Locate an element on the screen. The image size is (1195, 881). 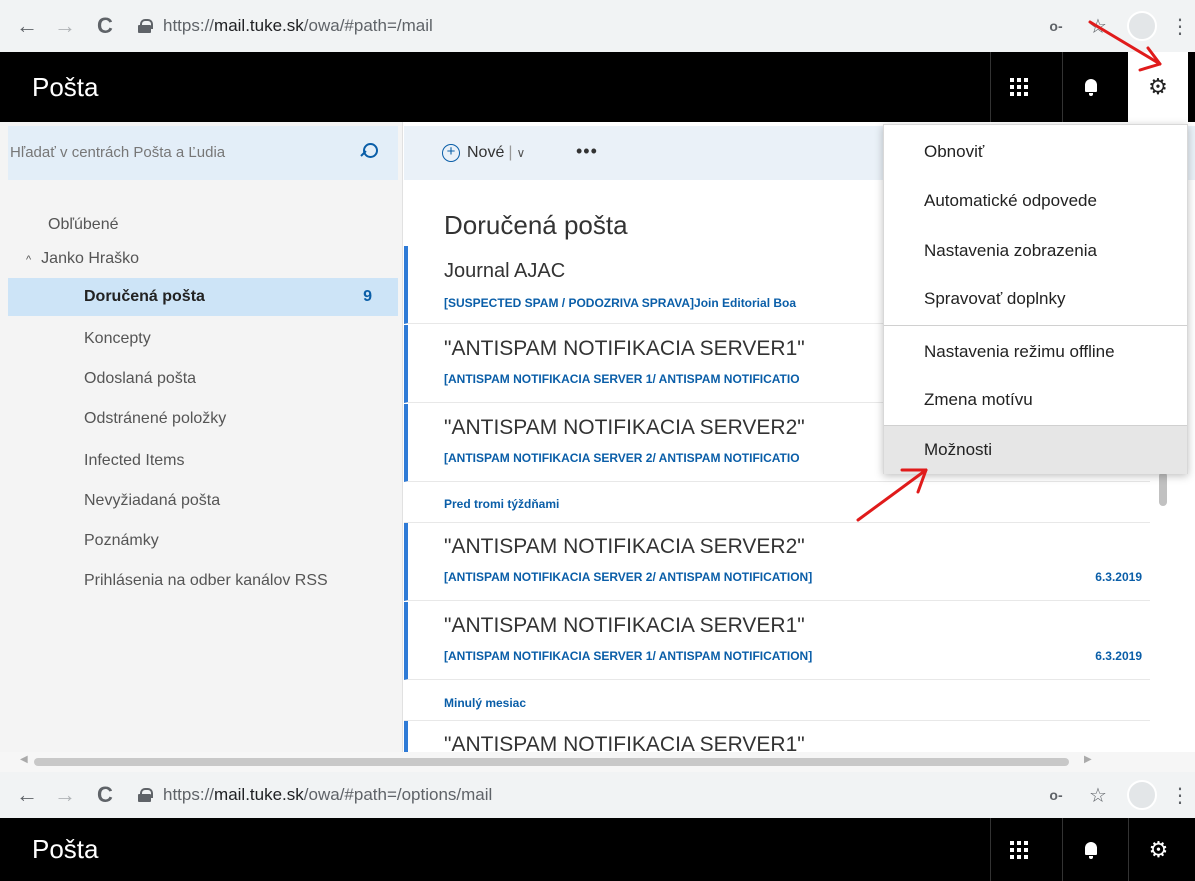
menu-item-manage-addins: Spravovať doplnky is located at coordinates (1035, 299).